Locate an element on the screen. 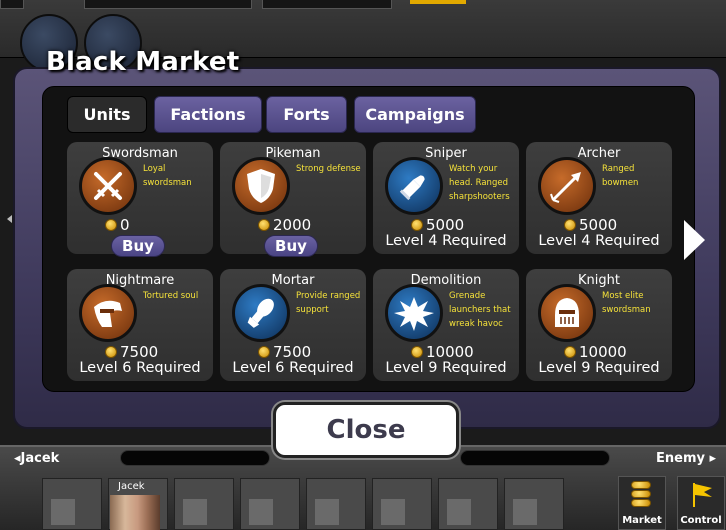 This screenshot has height=530, width=726. close-button: Close is located at coordinates (366, 430).